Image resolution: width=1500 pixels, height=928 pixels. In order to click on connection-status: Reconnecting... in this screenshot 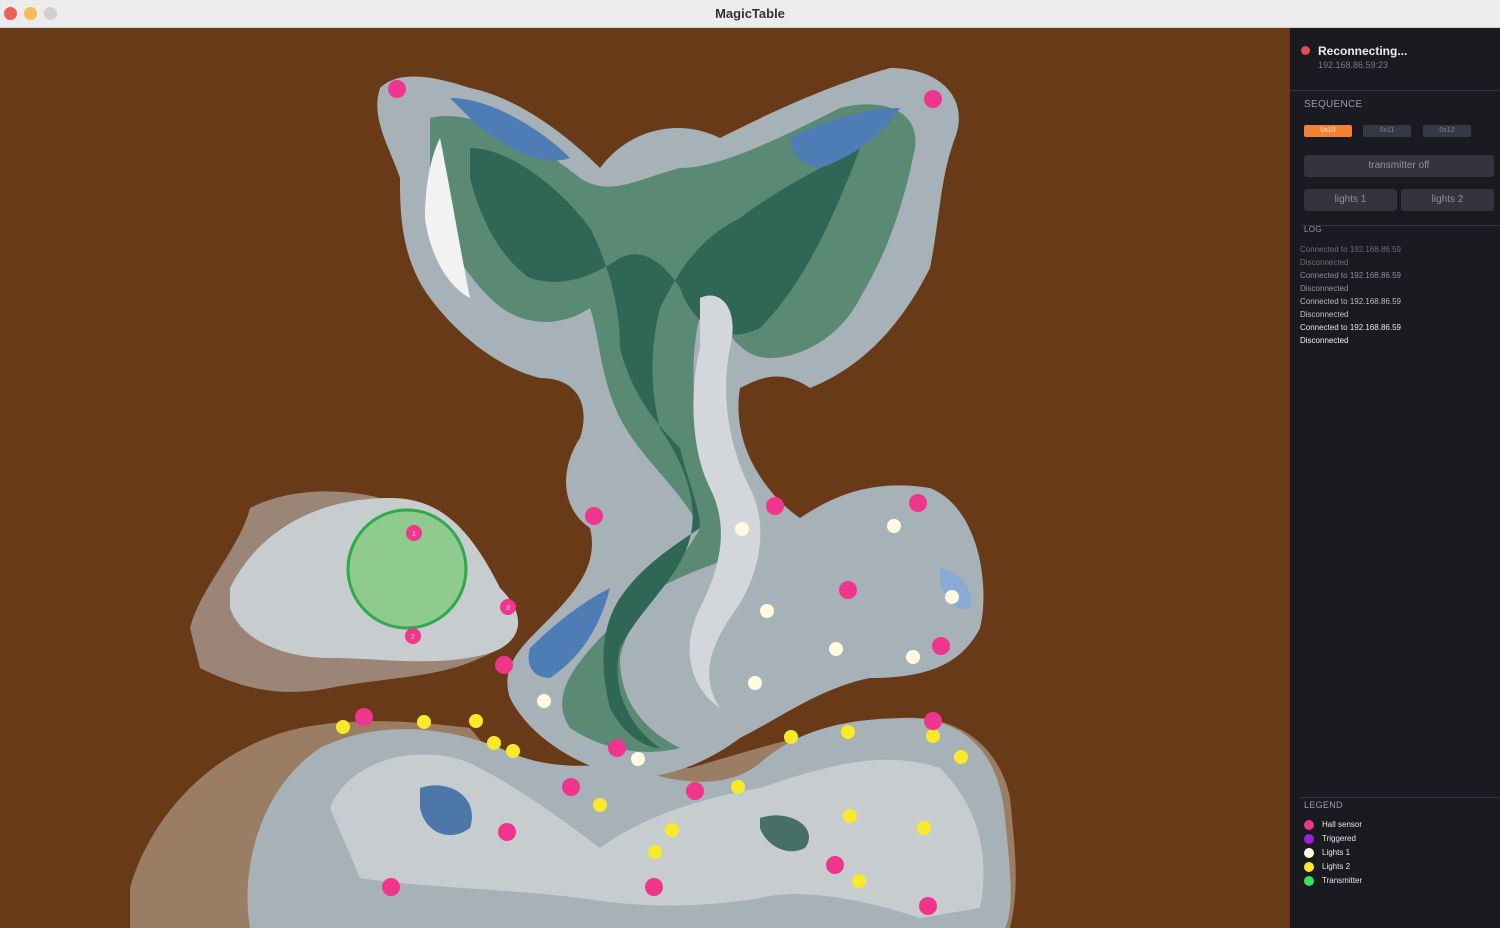, I will do `click(1363, 51)`.